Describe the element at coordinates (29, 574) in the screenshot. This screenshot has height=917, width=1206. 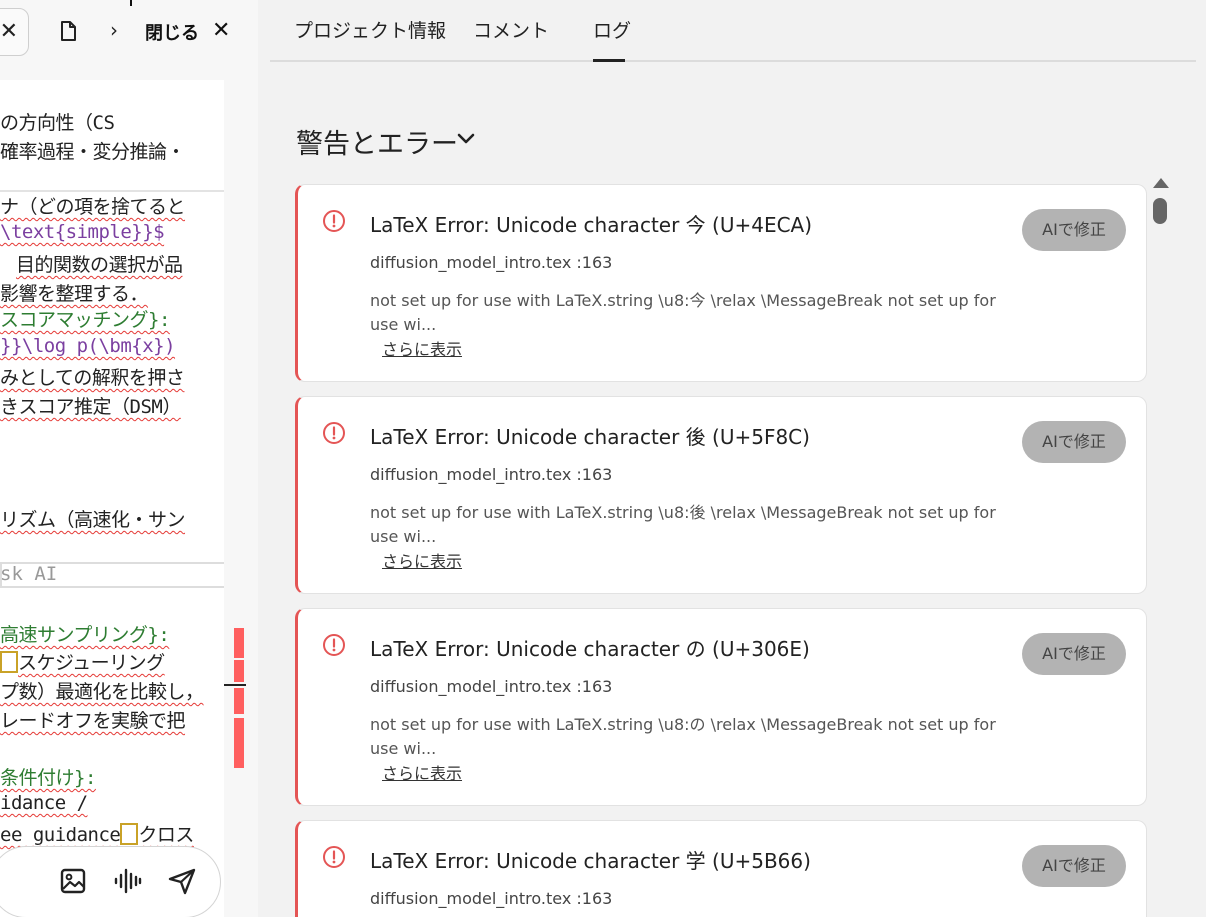
I see `ask-ai-placeholder: sk AI` at that location.